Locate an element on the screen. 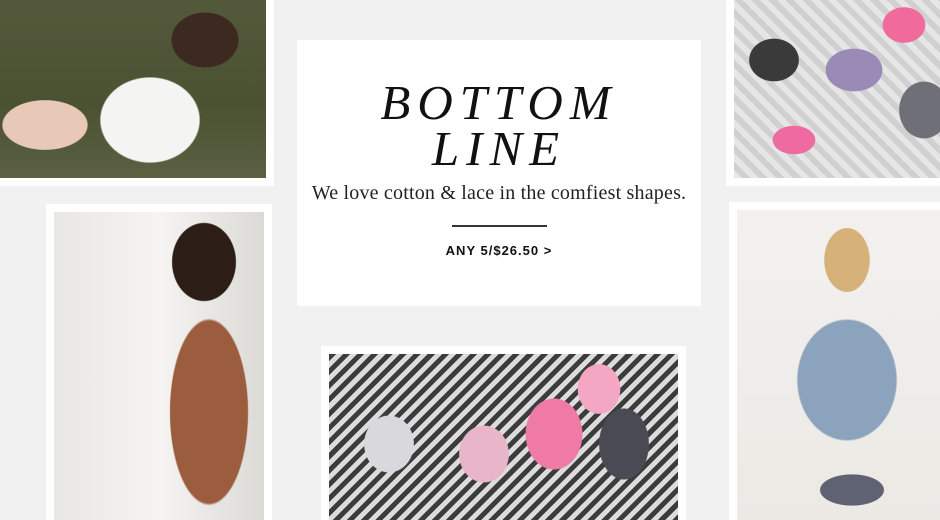 The height and width of the screenshot is (520, 940). tile-model-sweater is located at coordinates (834, 361).